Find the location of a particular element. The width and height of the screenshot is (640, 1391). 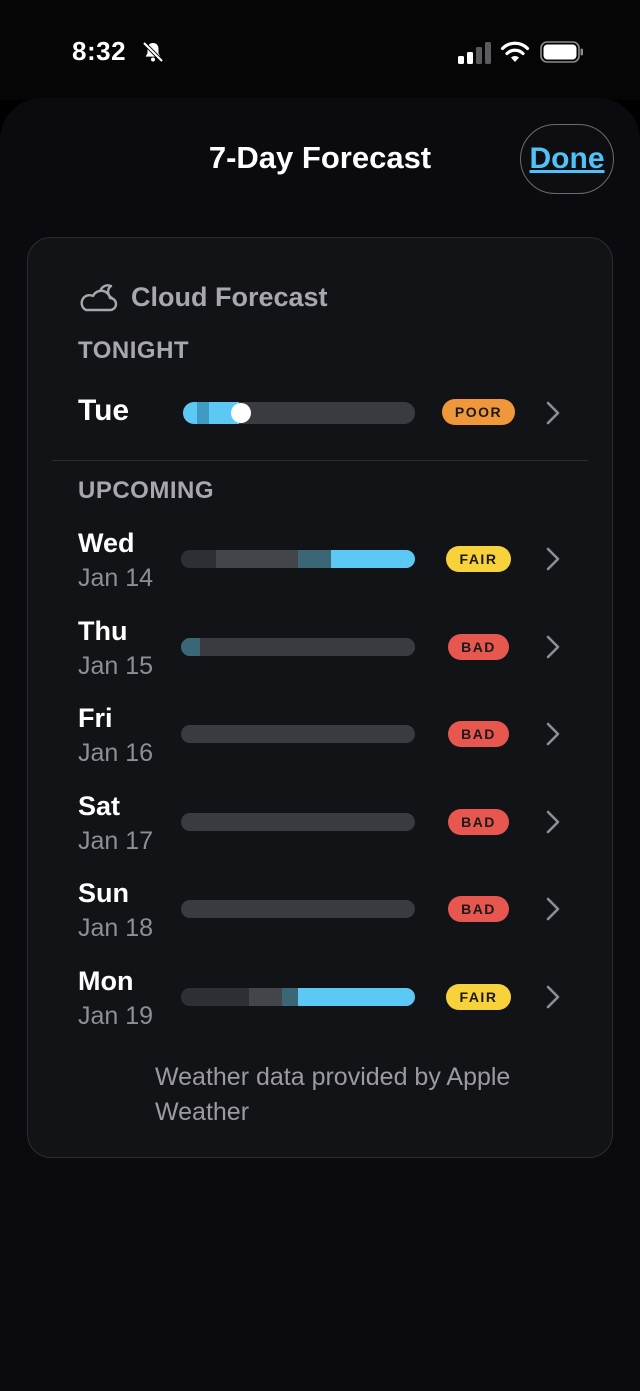

day-label: Fri is located at coordinates (95, 718).